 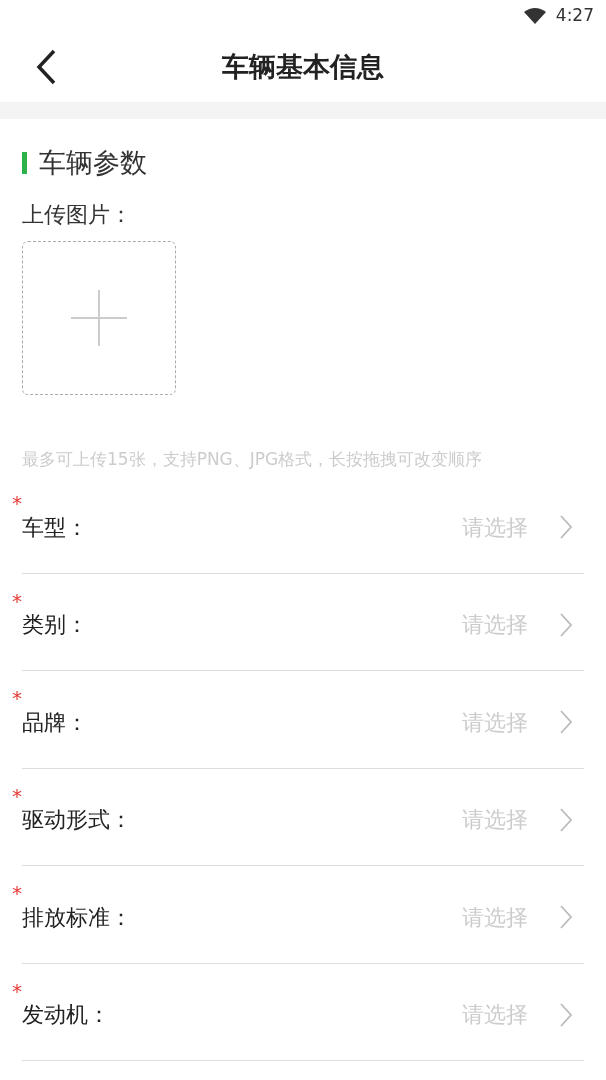 What do you see at coordinates (24, 163) in the screenshot?
I see `section-marker` at bounding box center [24, 163].